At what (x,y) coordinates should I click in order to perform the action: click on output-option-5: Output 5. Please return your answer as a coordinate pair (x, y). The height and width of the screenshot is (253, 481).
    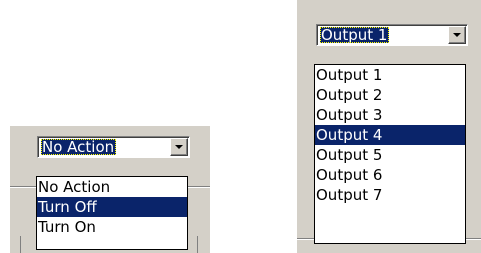
    Looking at the image, I should click on (390, 155).